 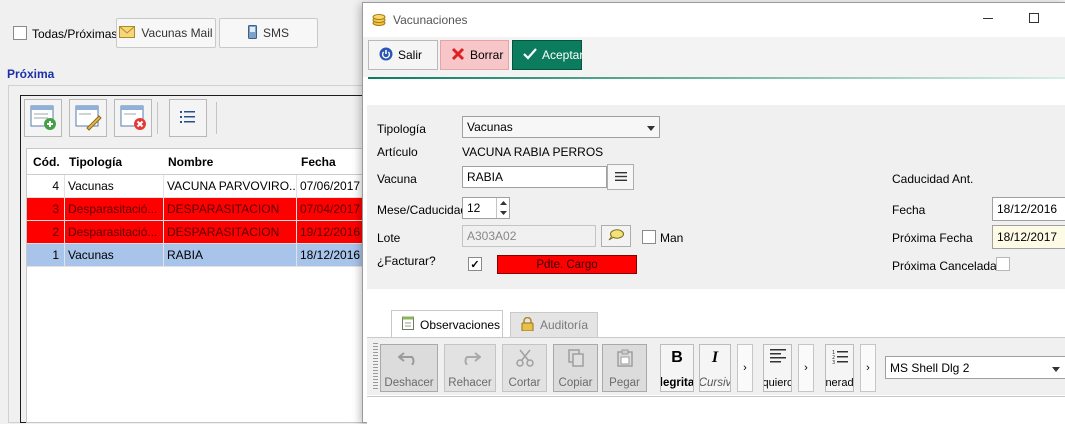 I want to click on articulo-value: VACUNA RABIA PERROS, so click(x=533, y=152).